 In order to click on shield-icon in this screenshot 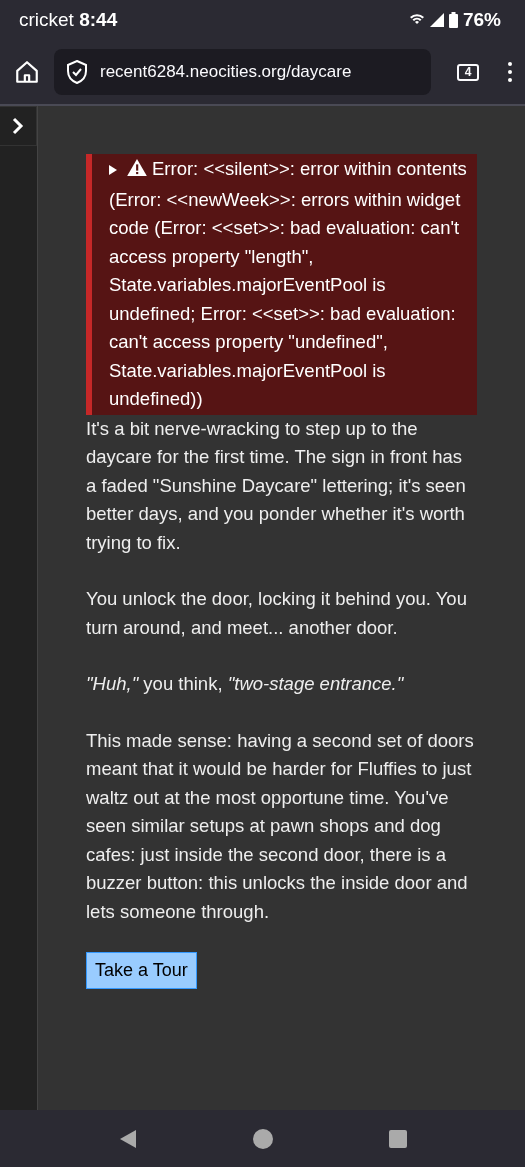, I will do `click(77, 72)`.